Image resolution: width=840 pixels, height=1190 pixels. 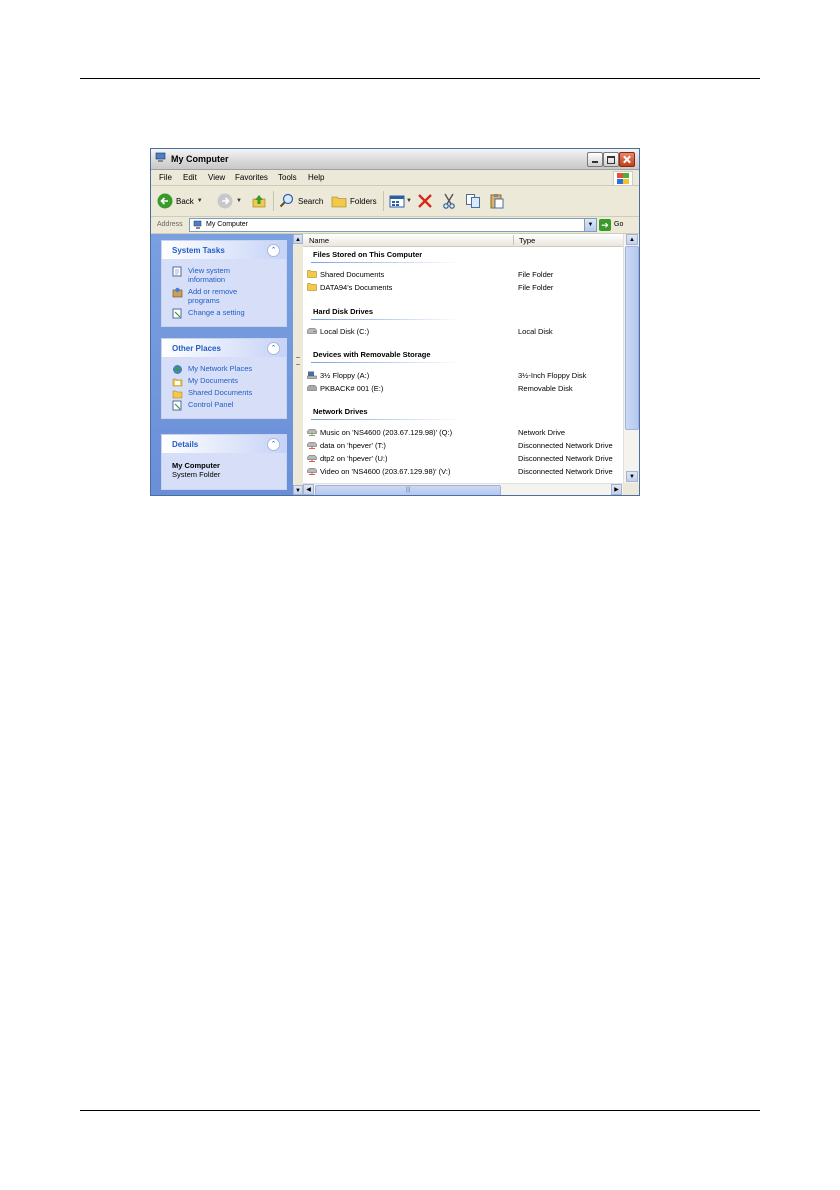 What do you see at coordinates (408, 490) in the screenshot?
I see `horizontal-scroll-thumb: |||` at bounding box center [408, 490].